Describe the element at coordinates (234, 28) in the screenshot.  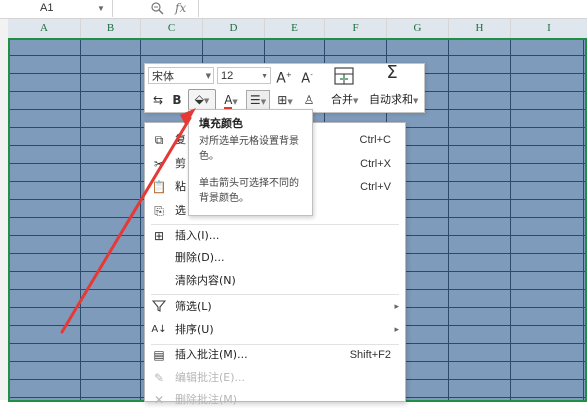
I see `column-header-d: D` at that location.